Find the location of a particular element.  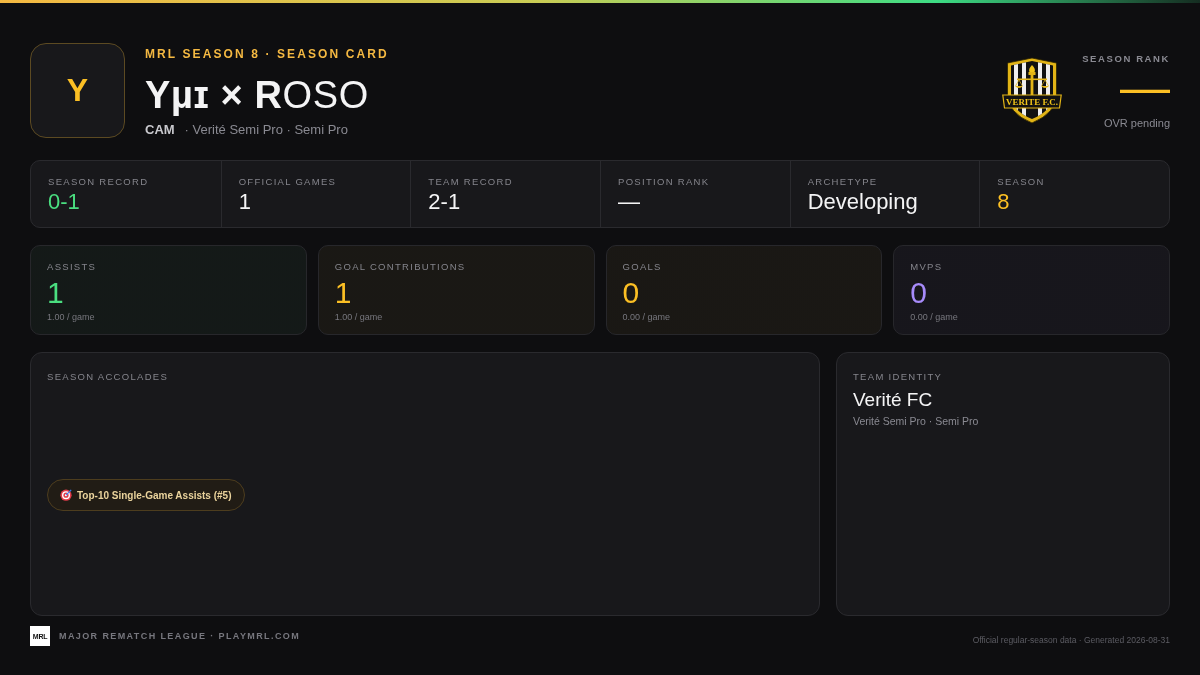

stat-label: POSITION RANK is located at coordinates (664, 182).